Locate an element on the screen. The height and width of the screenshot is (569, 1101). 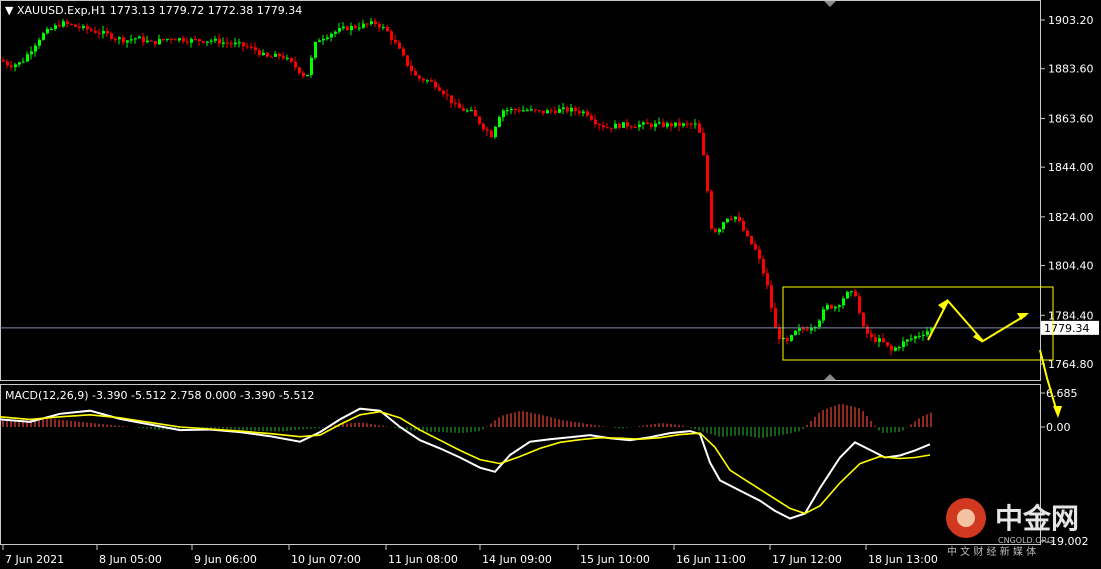
price-tick-label: 1844.00 is located at coordinates (1071, 167).